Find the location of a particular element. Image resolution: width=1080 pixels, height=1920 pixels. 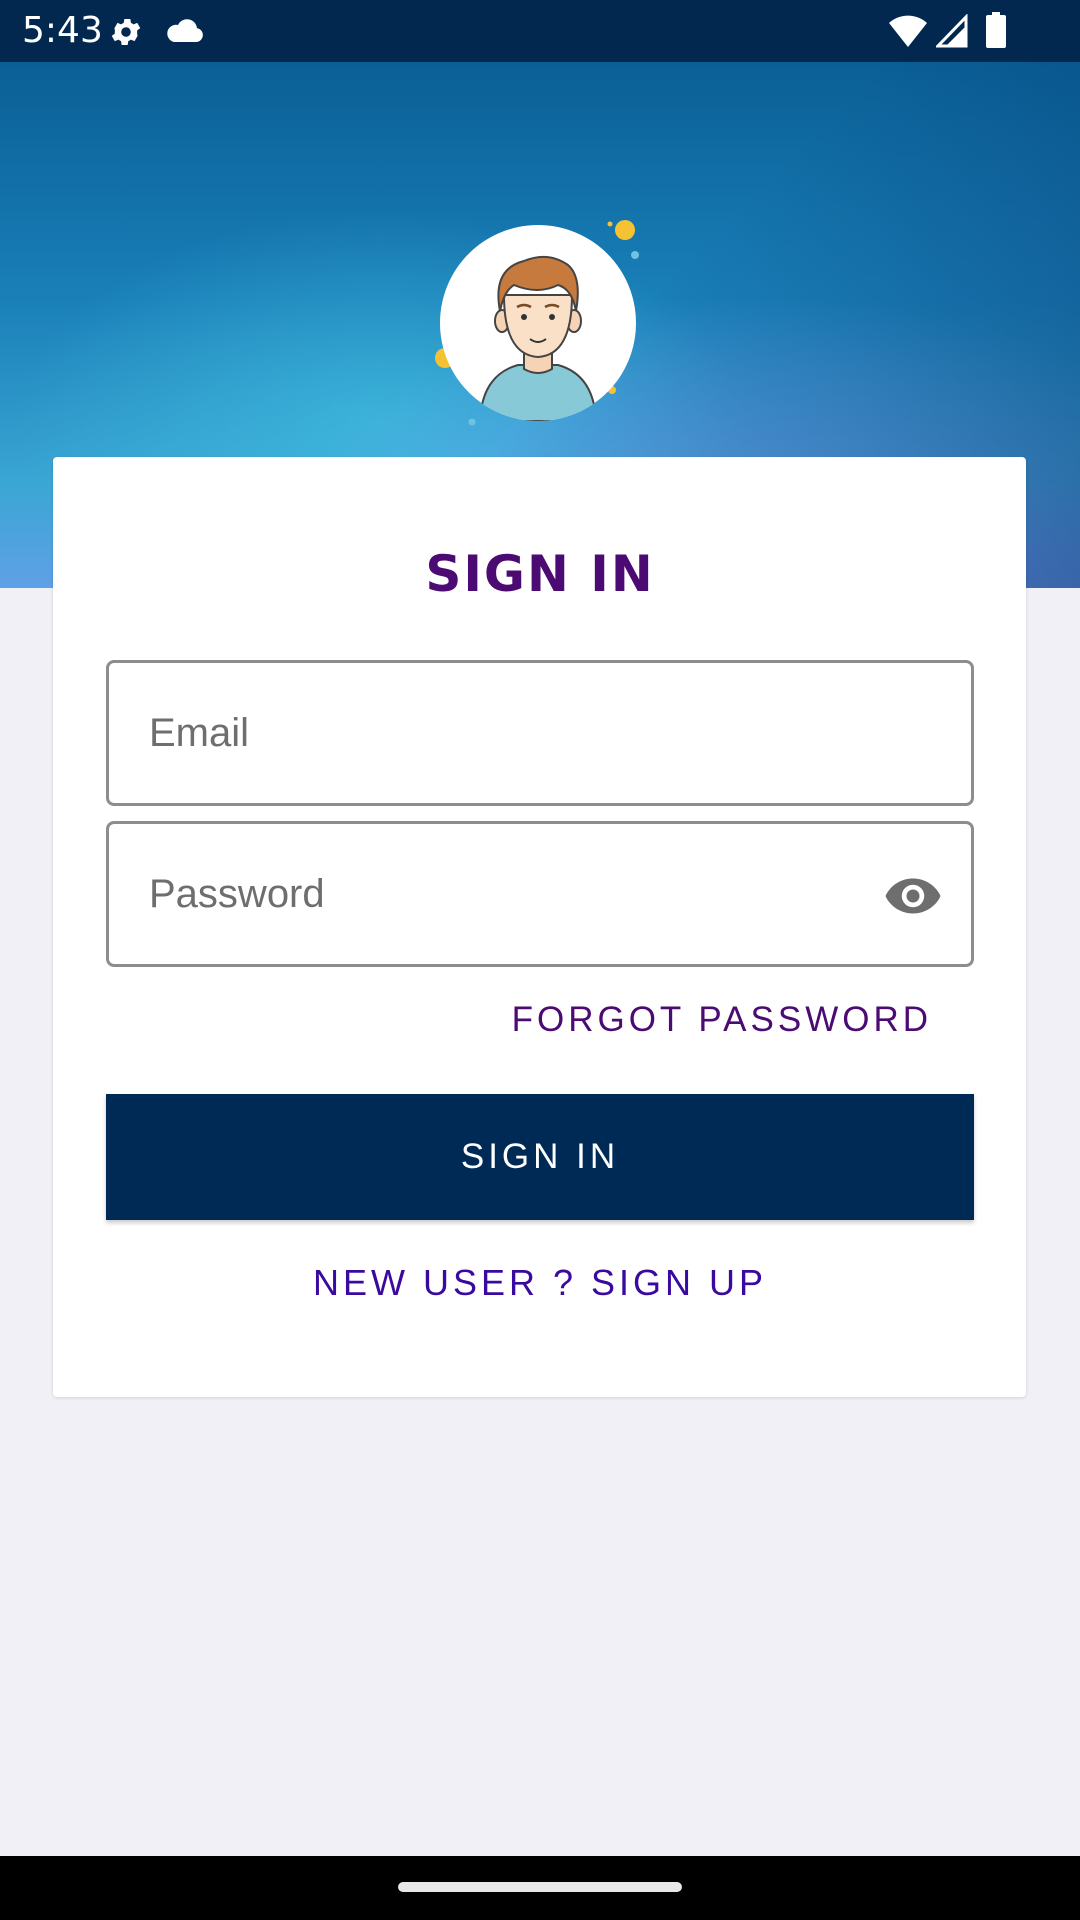

wifi-icon is located at coordinates (908, 31).